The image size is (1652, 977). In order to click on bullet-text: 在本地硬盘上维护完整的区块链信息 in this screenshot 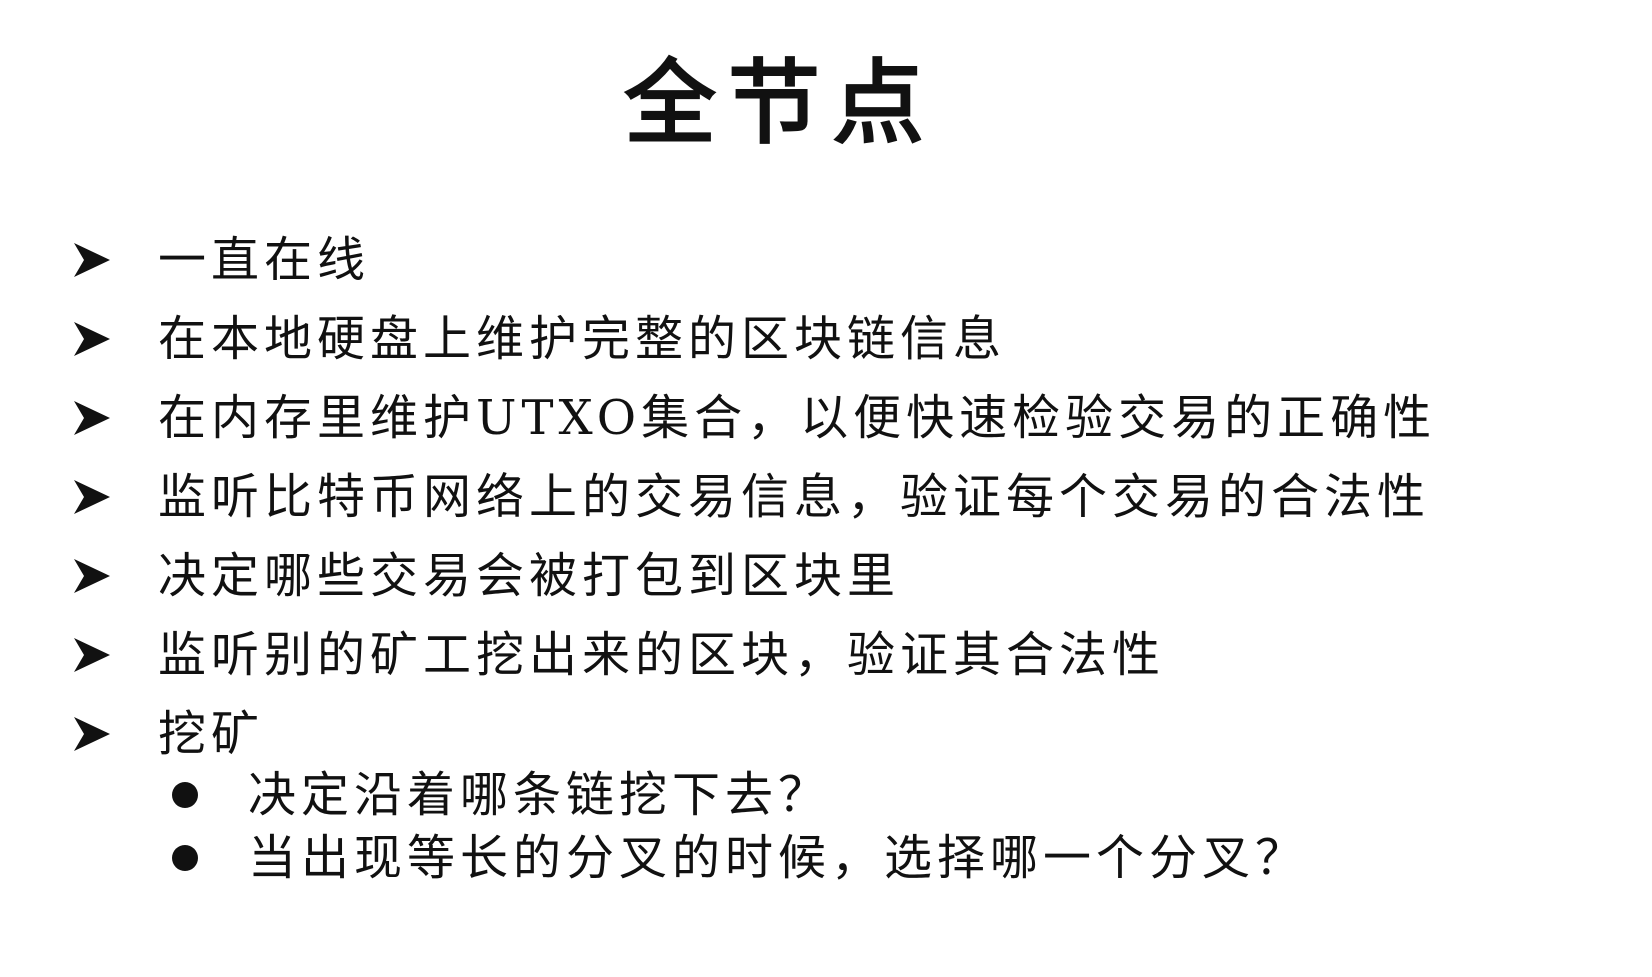, I will do `click(582, 338)`.